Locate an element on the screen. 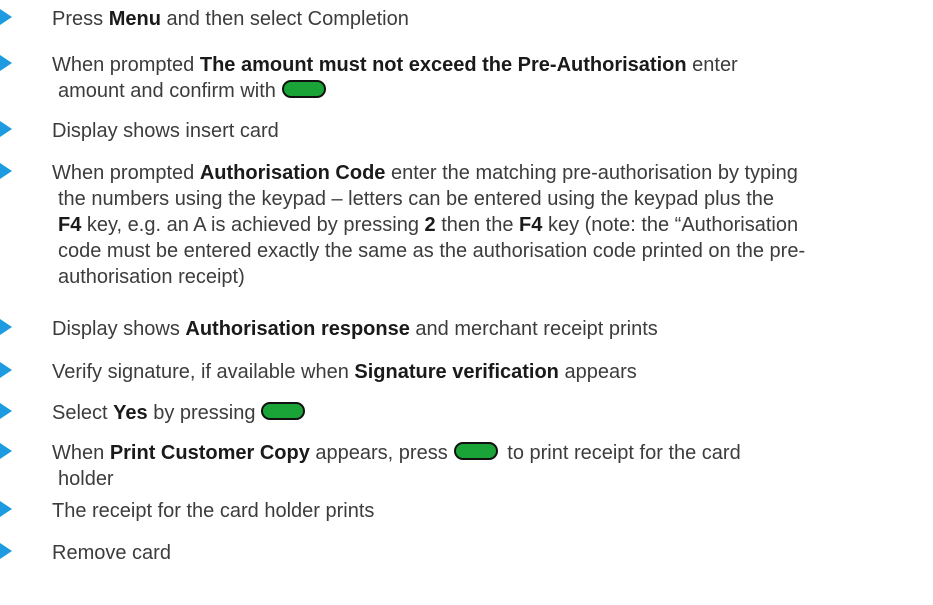 The width and height of the screenshot is (933, 605). step-text: Select Yes by pressing is located at coordinates (482, 413).